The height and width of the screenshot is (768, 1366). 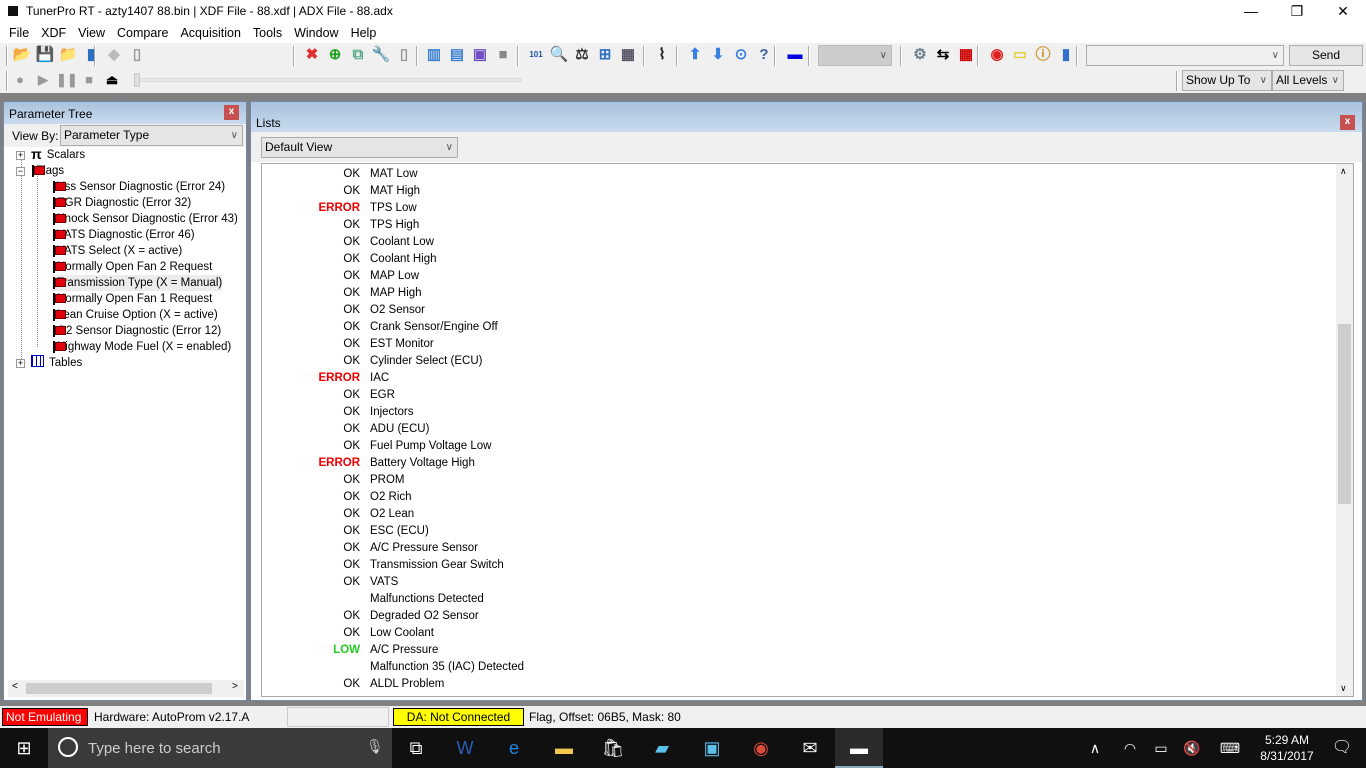 What do you see at coordinates (22, 55) in the screenshot?
I see `open-bin-icon: 📂` at bounding box center [22, 55].